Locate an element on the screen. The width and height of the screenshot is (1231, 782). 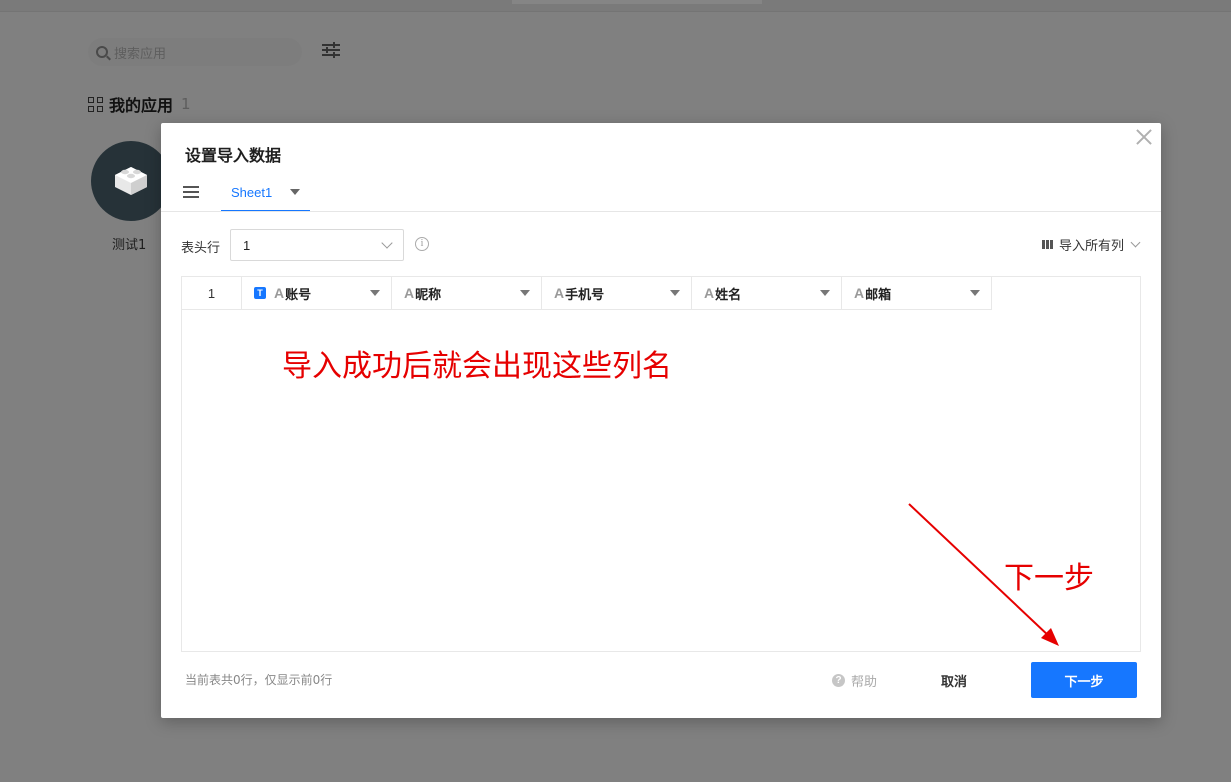
row-count-note: 当前表共0行，仅显示前0行 is located at coordinates (259, 680).